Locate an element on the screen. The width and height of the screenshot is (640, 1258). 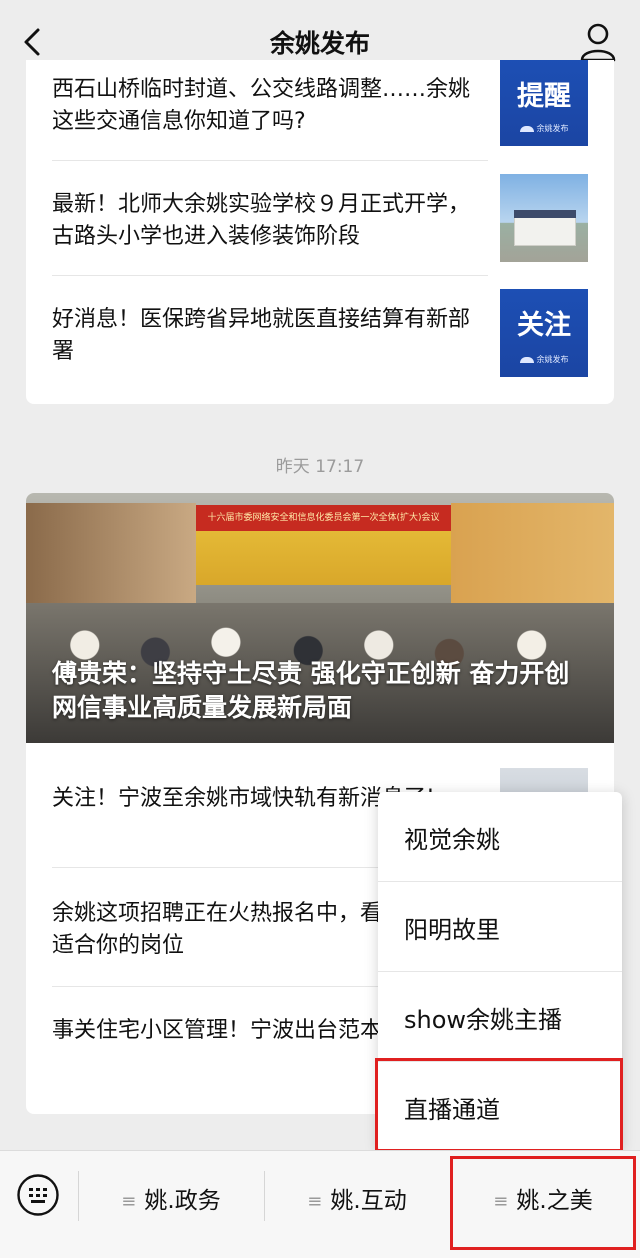
menu-tab-interaction: ≡ 姚.互动 is located at coordinates (357, 1196).